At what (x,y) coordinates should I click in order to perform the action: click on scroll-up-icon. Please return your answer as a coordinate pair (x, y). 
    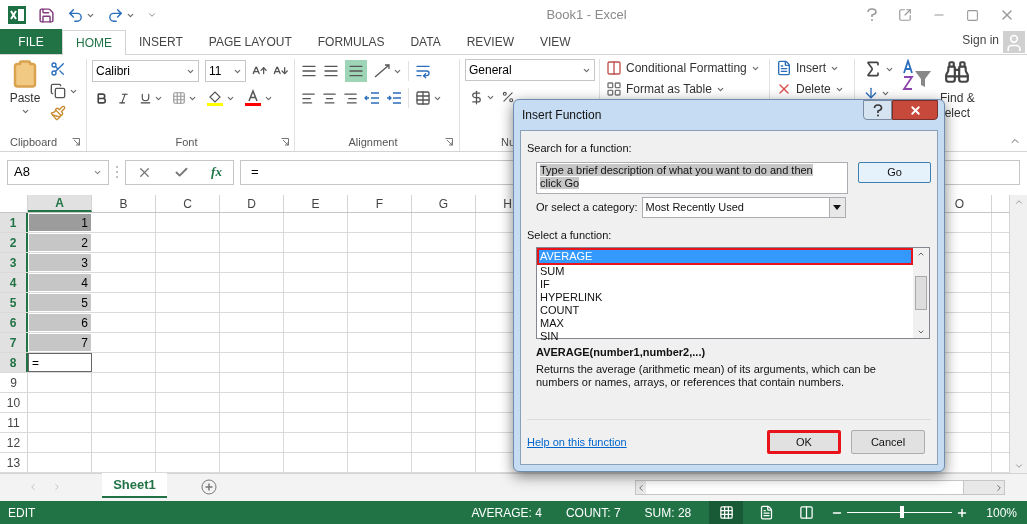
    Looking at the image, I should click on (921, 254).